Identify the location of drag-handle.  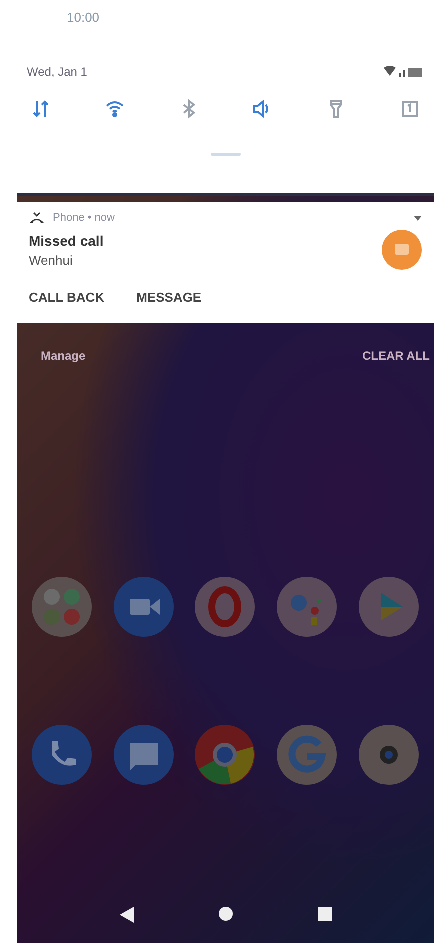
(225, 154).